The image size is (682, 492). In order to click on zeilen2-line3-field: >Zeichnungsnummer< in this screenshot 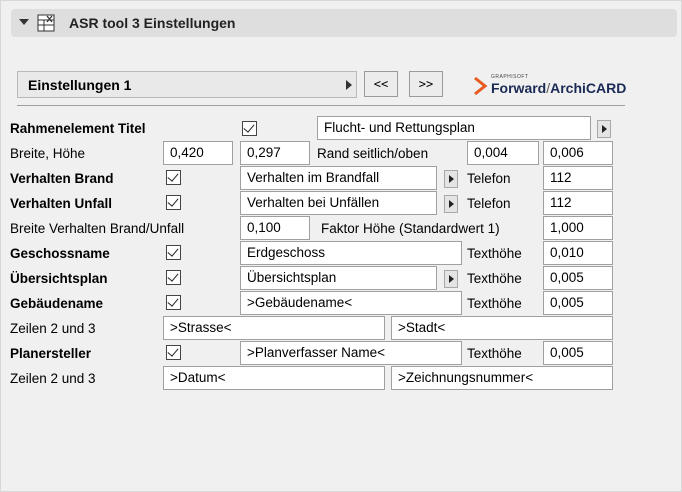, I will do `click(502, 378)`.